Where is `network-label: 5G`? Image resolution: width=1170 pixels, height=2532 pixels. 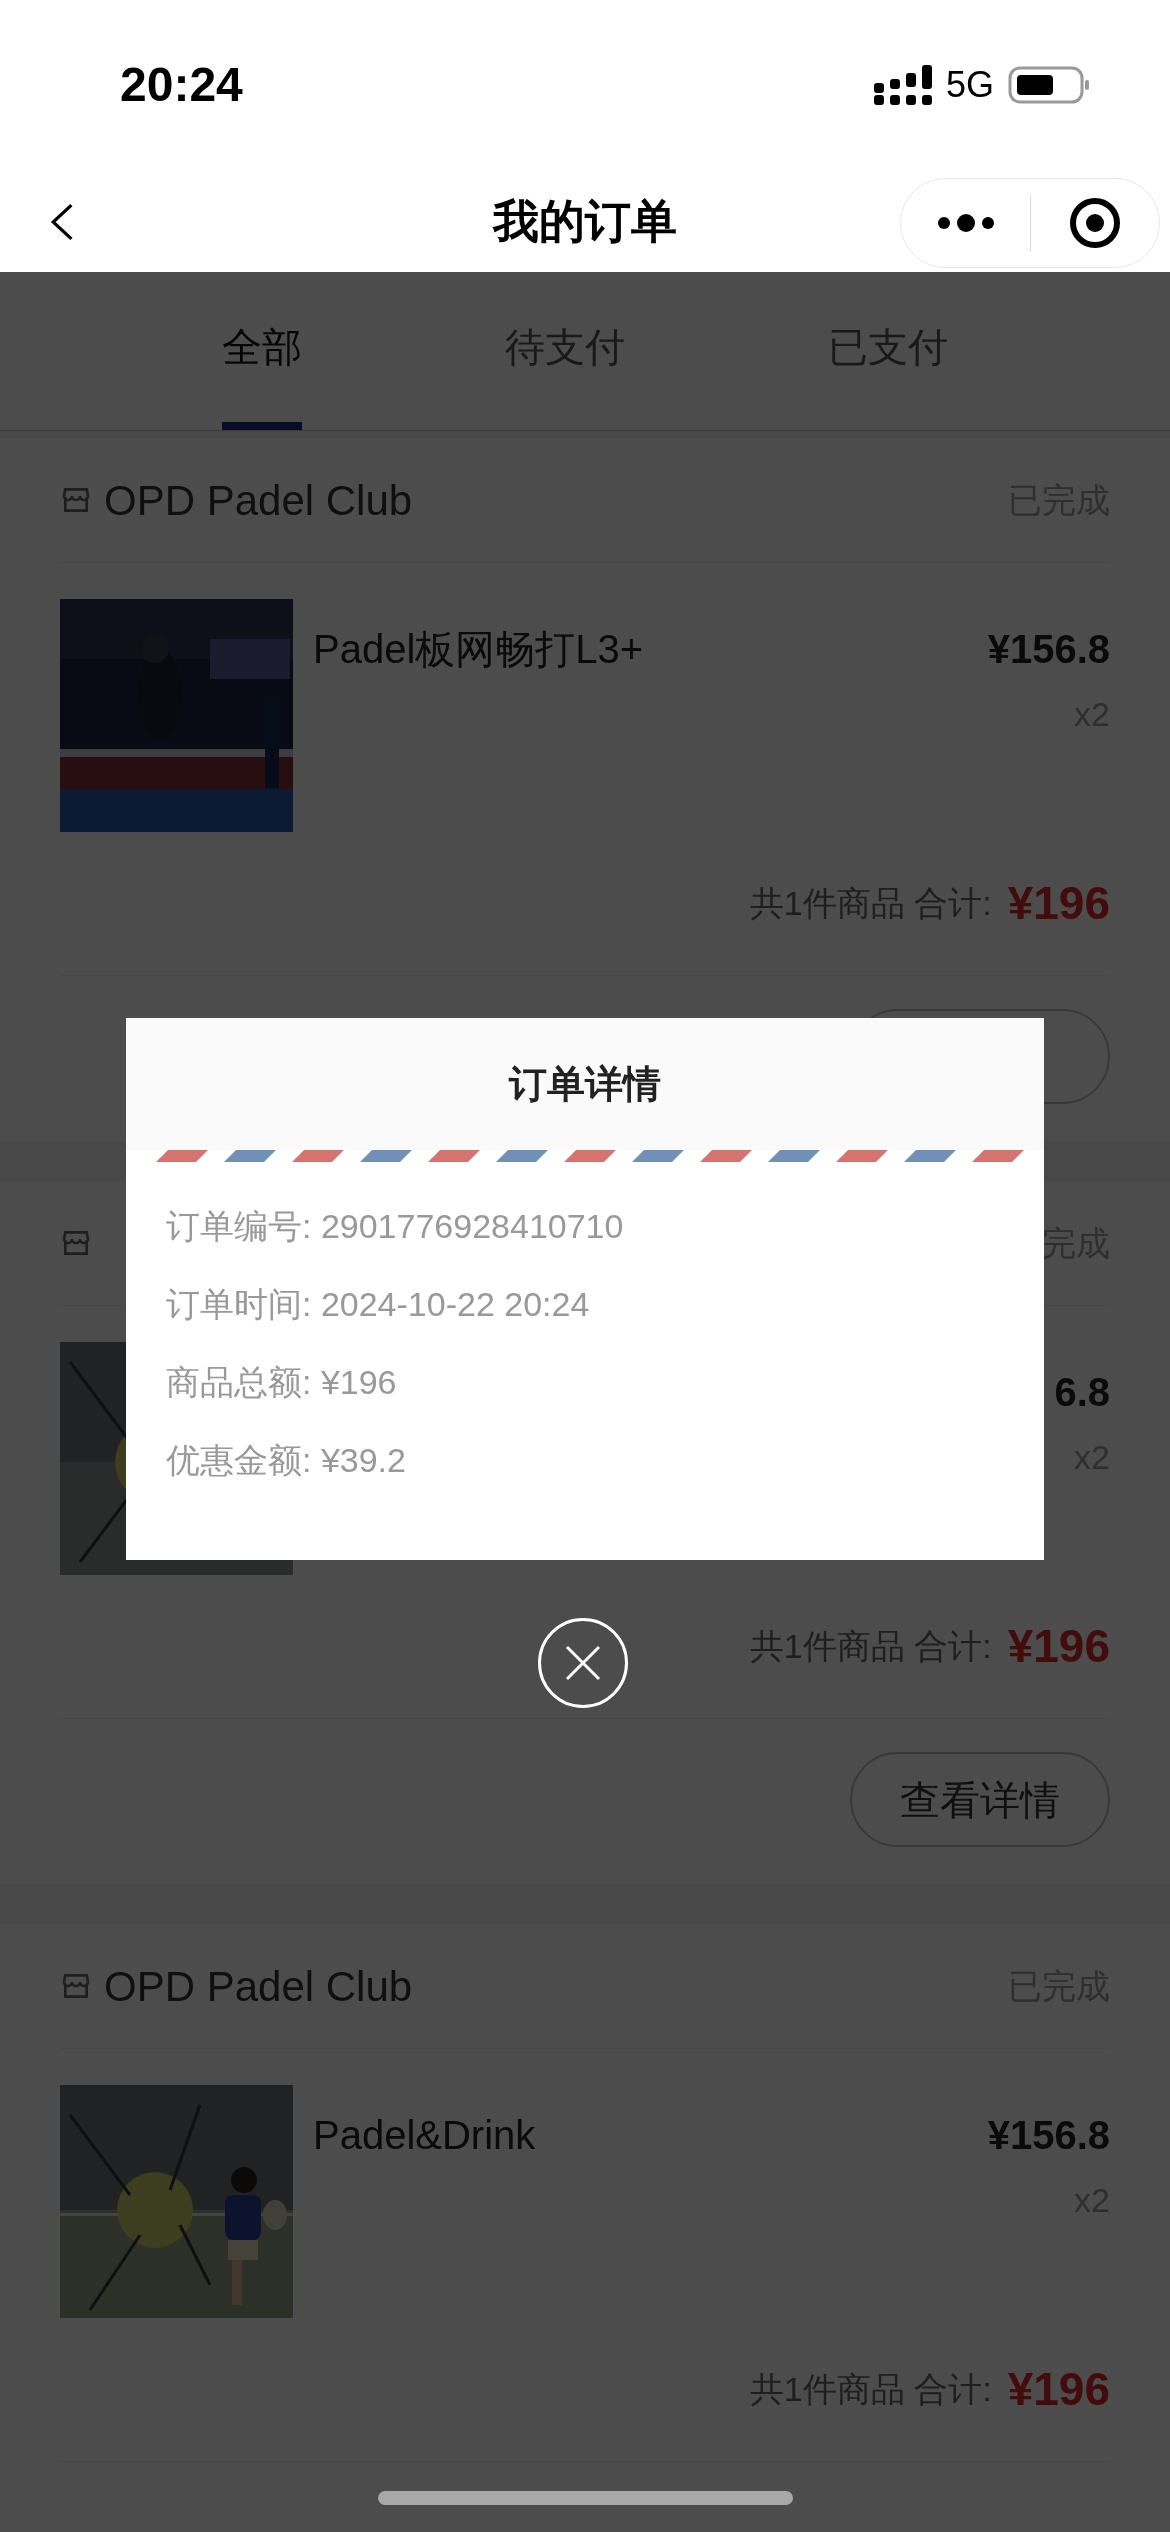 network-label: 5G is located at coordinates (969, 85).